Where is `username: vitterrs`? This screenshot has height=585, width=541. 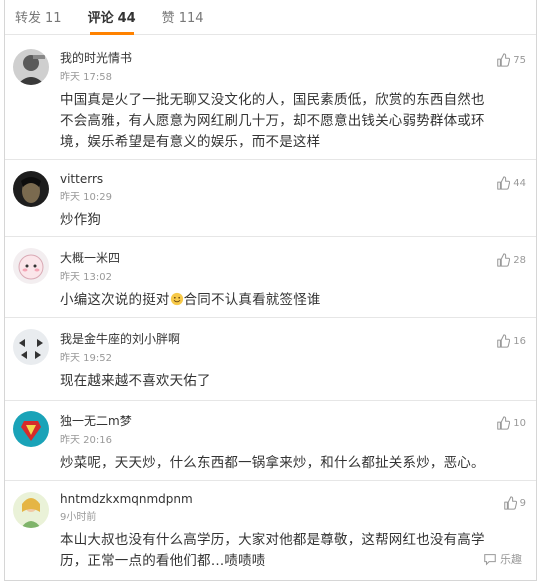 username: vitterrs is located at coordinates (275, 179).